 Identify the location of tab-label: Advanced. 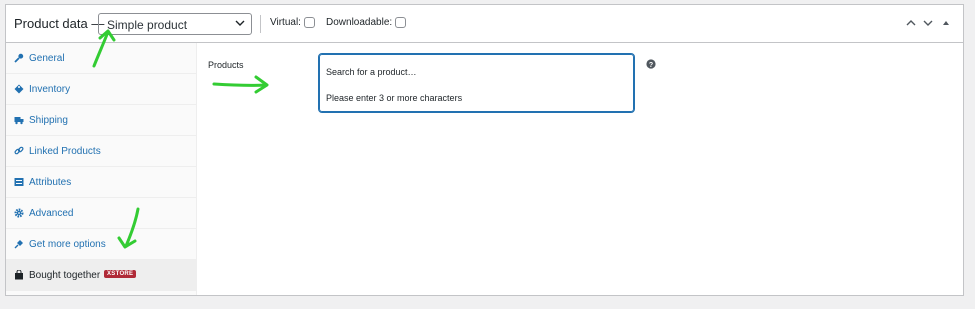
(51, 213).